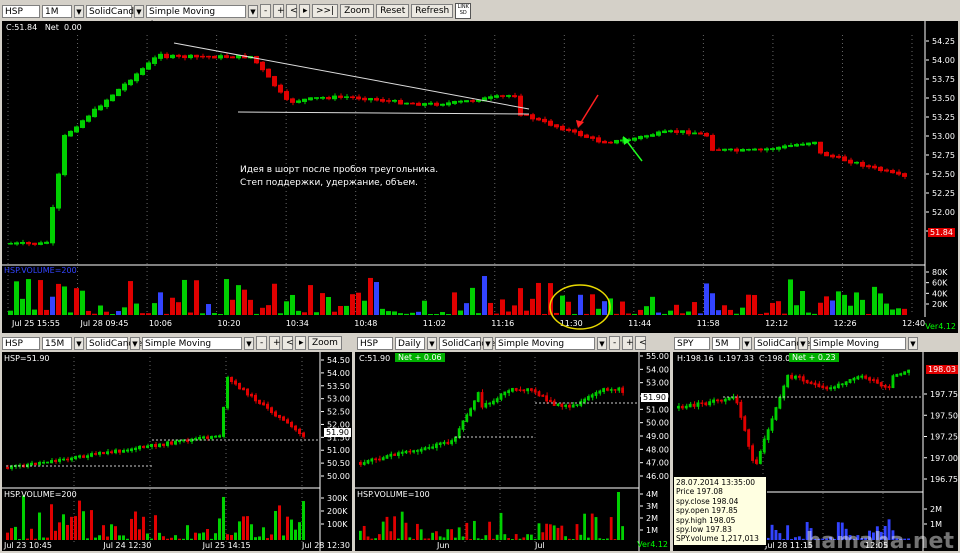 This screenshot has width=960, height=553. I want to click on volume-tick-label: 60K, so click(940, 283).